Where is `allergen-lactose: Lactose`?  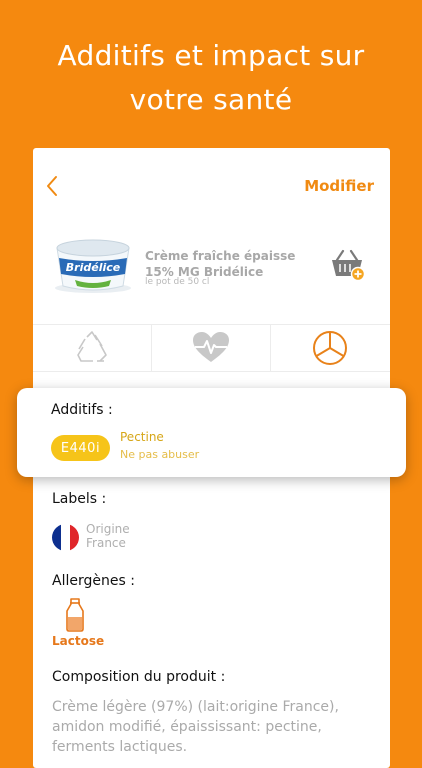
allergen-lactose: Lactose is located at coordinates (78, 641).